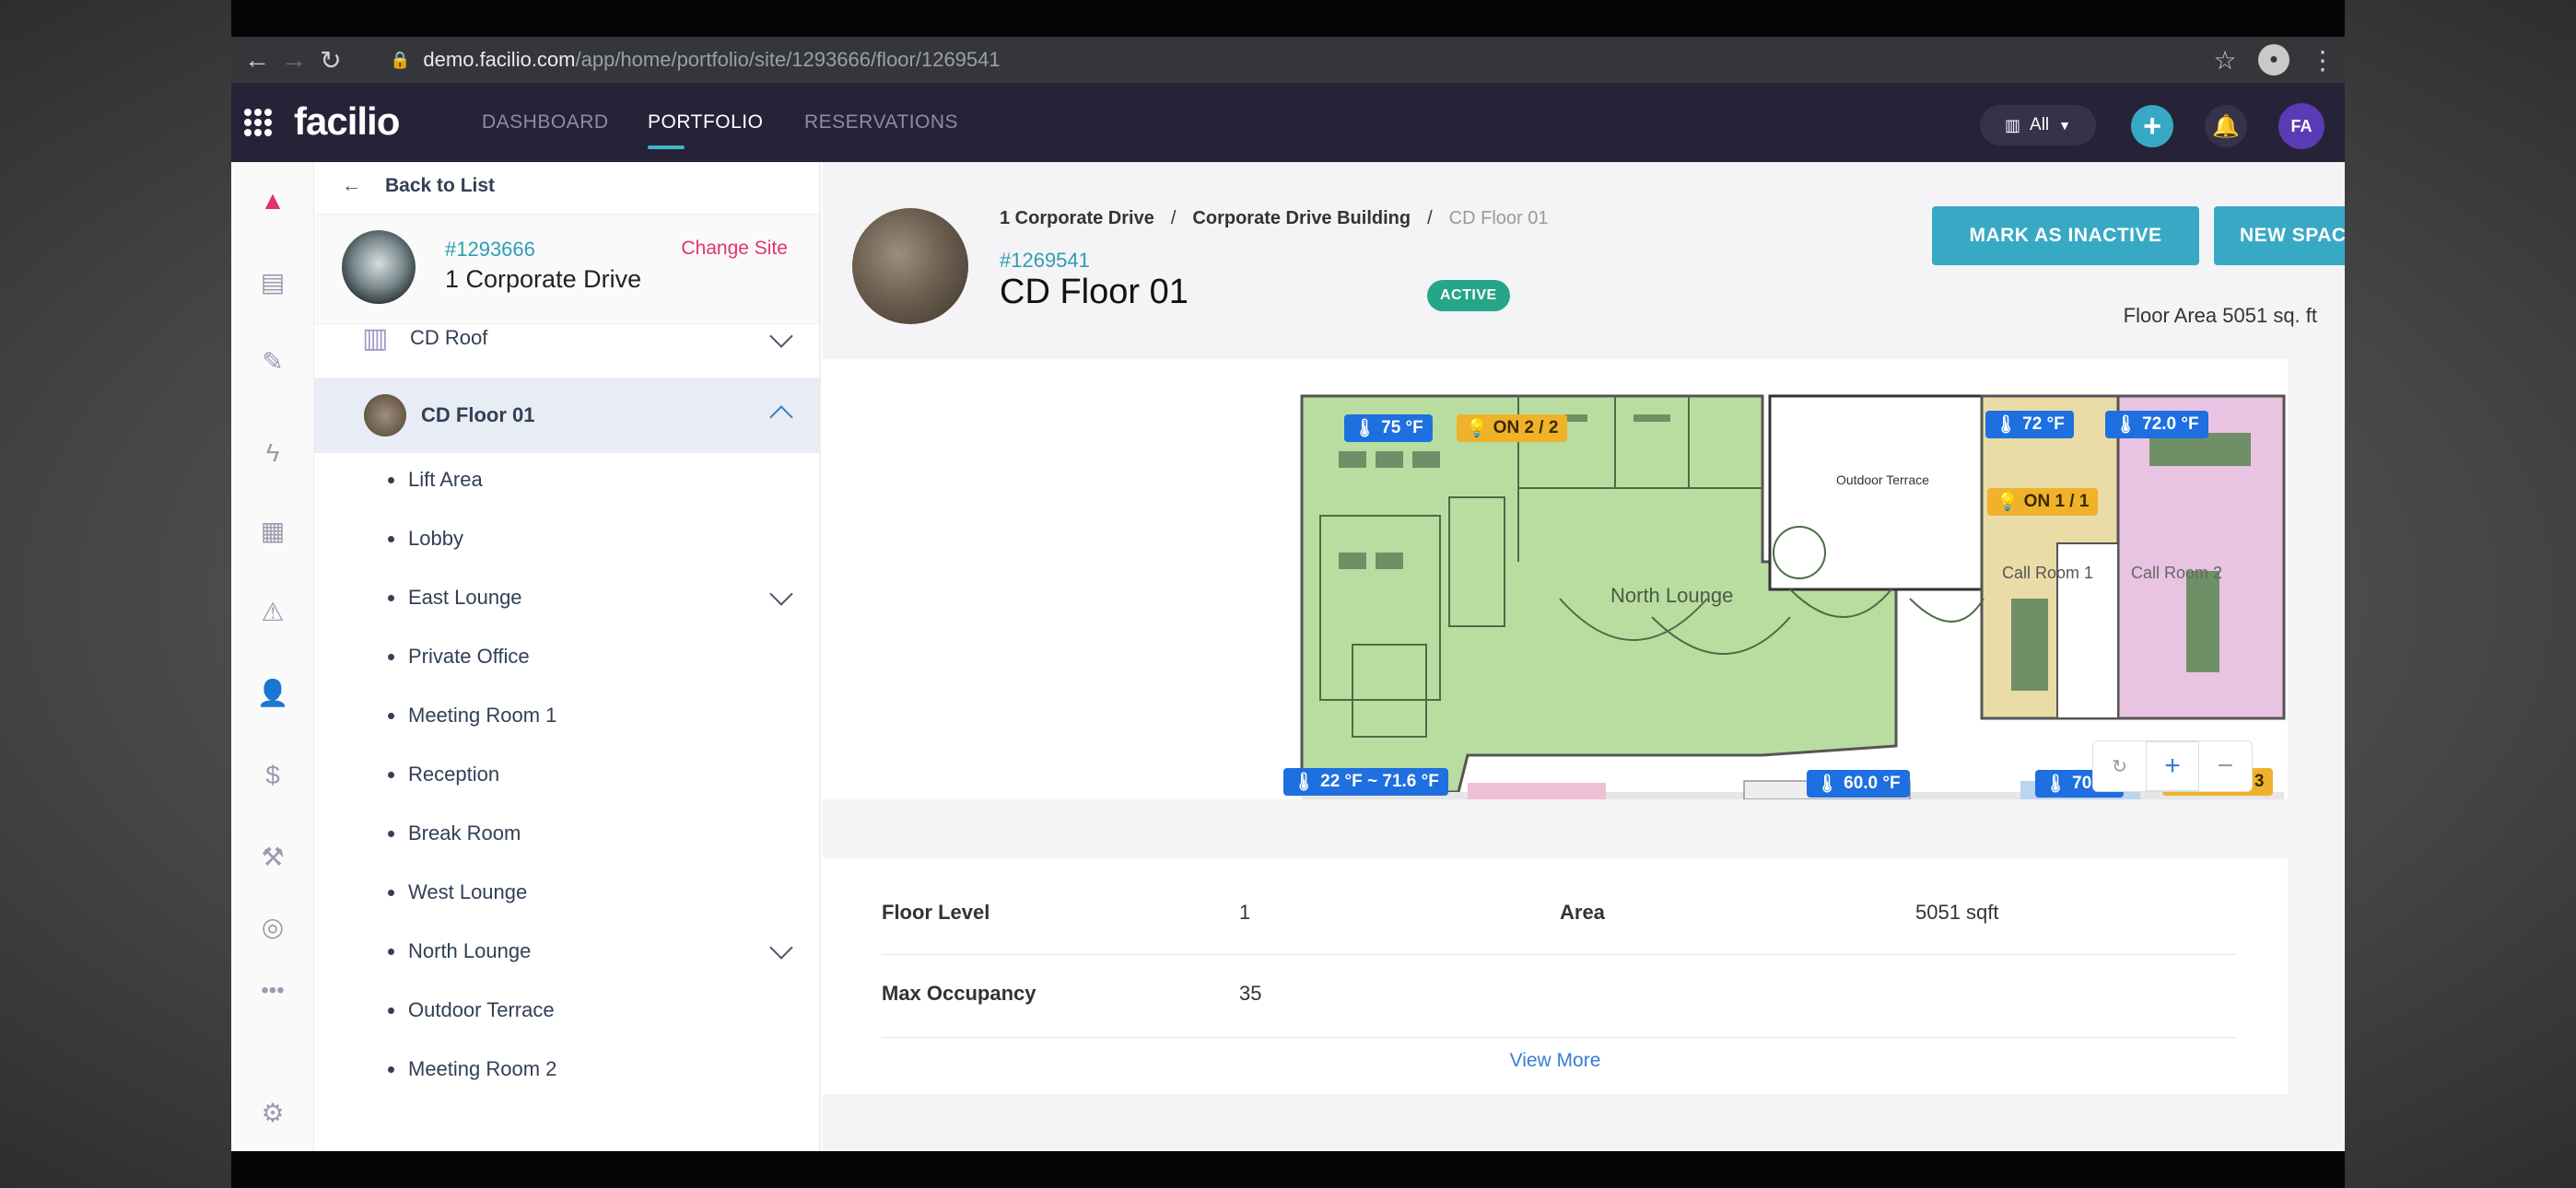 The height and width of the screenshot is (1188, 2576). I want to click on tree-item-space: Lift Area, so click(566, 479).